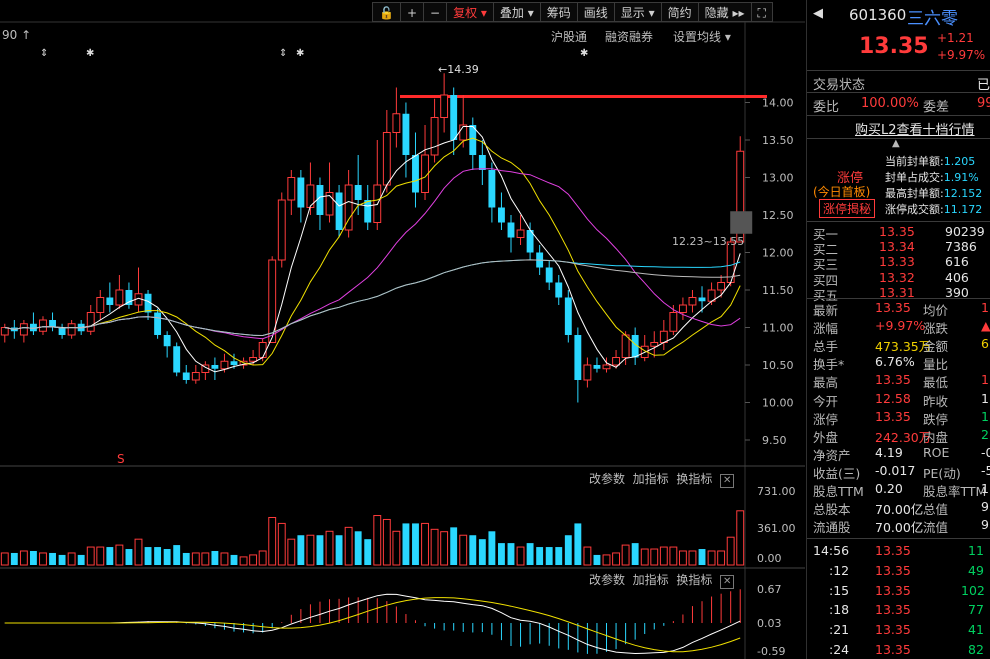 This screenshot has height=659, width=990. I want to click on tick-price: 13.35, so click(893, 649).